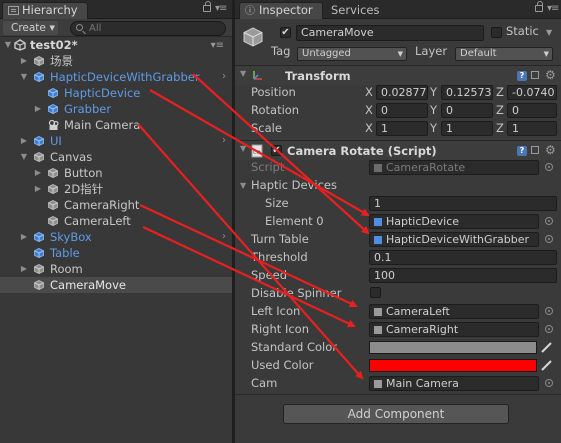  Describe the element at coordinates (352, 54) in the screenshot. I see `tag-dropdown: Untagged ▼` at that location.